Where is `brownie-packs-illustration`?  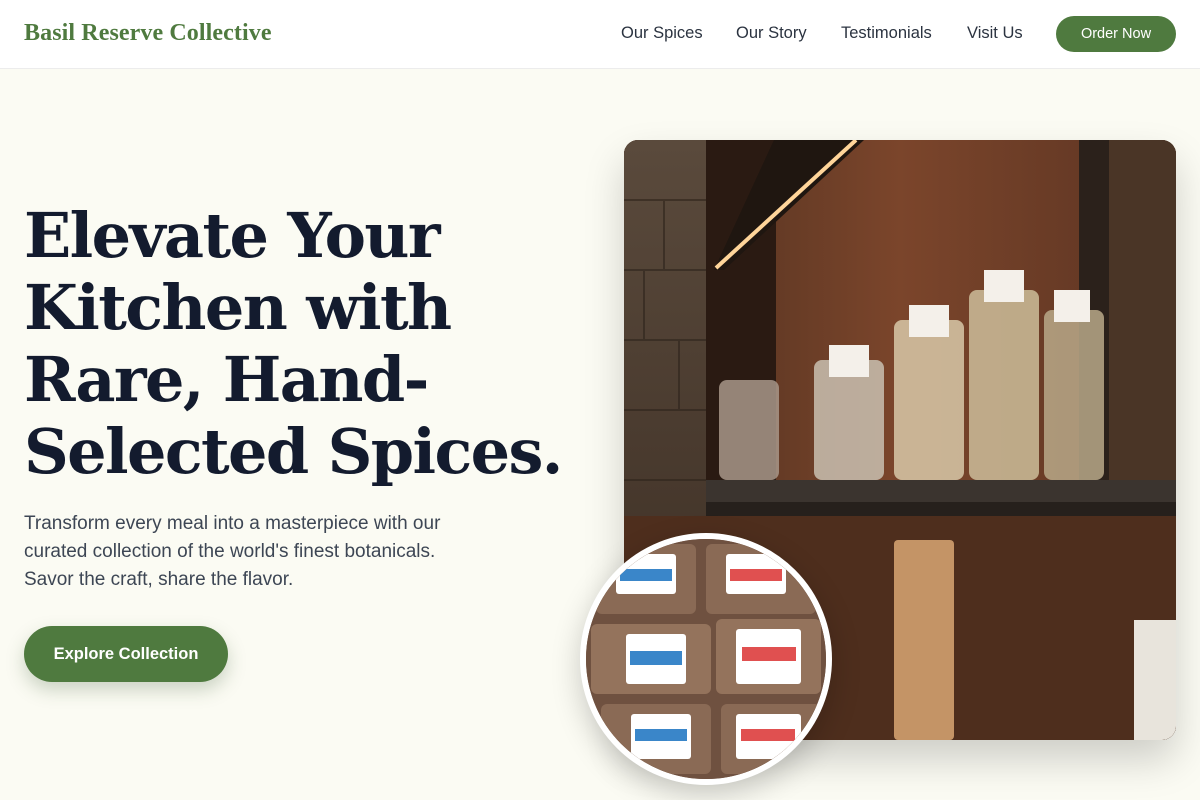
brownie-packs-illustration is located at coordinates (706, 659).